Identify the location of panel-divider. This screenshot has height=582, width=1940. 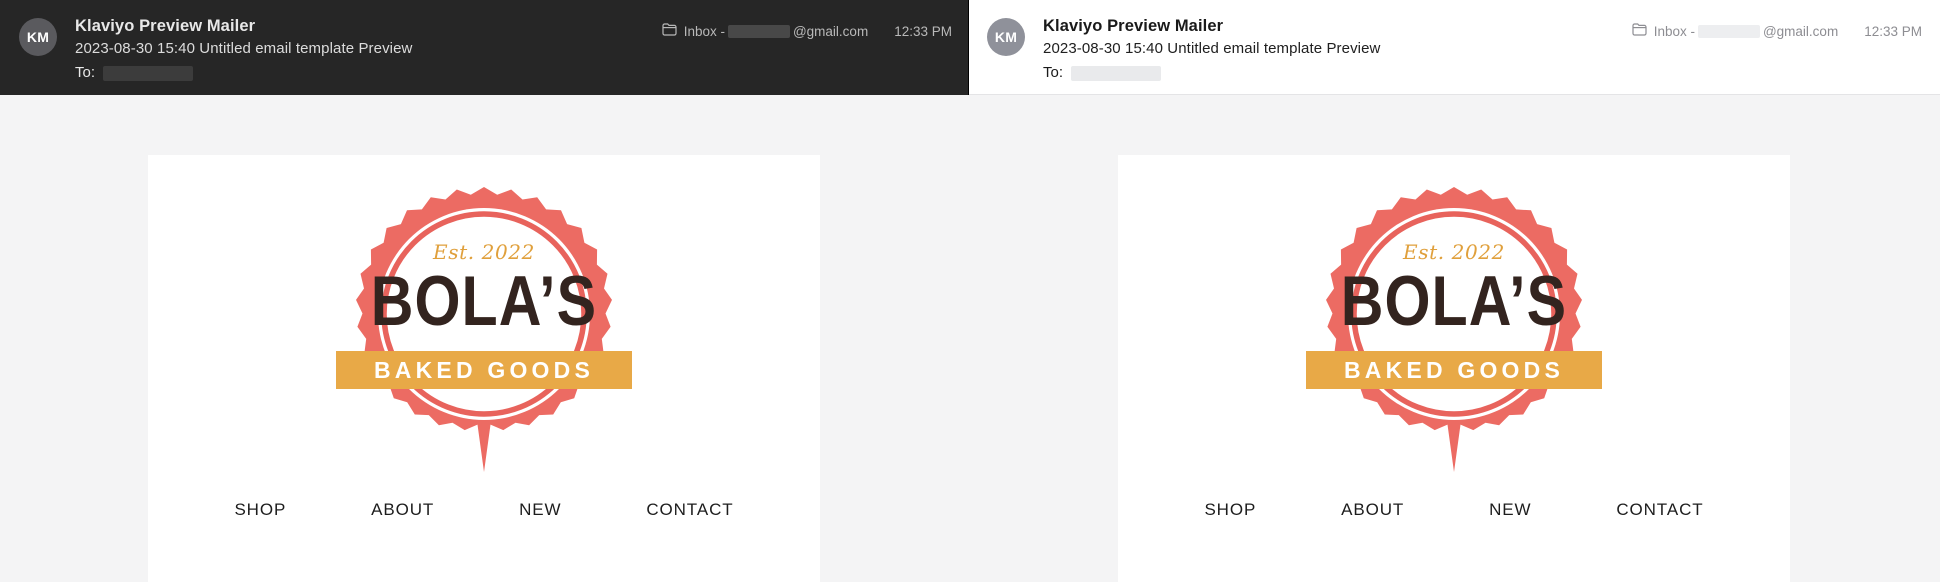
(968, 47).